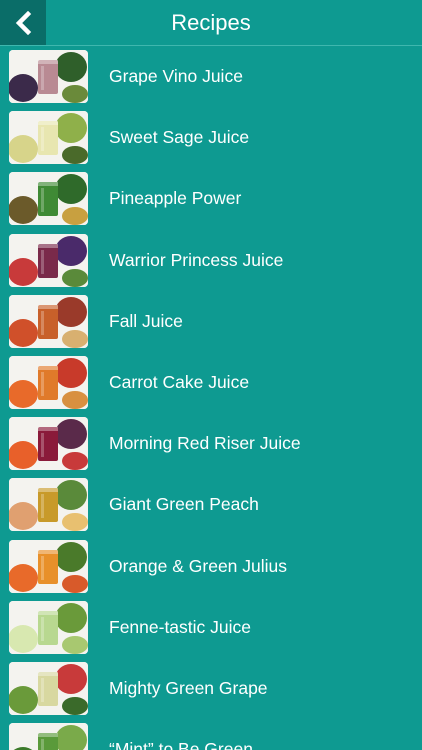 The height and width of the screenshot is (750, 422). Describe the element at coordinates (179, 137) in the screenshot. I see `recipe-label: Sweet Sage Juice` at that location.